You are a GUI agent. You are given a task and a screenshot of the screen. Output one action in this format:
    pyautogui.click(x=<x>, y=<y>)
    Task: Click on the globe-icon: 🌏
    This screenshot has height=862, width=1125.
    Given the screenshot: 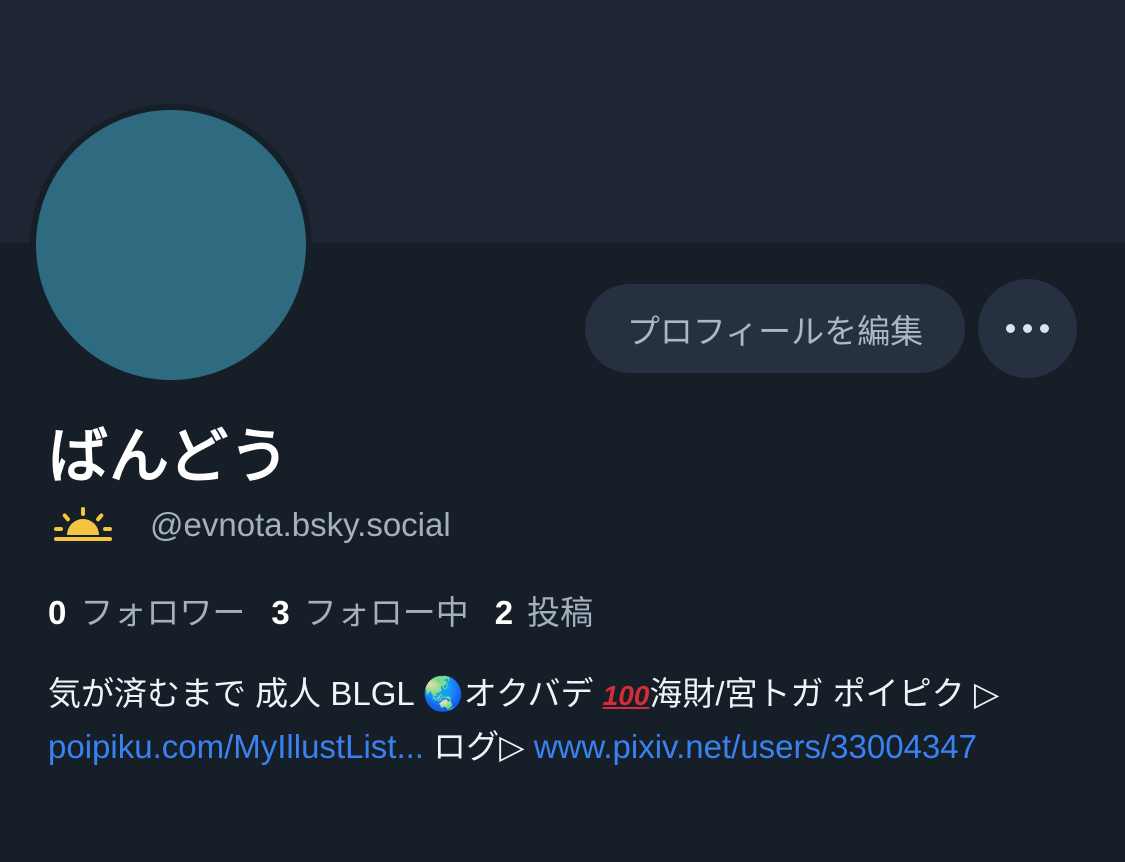 What is the action you would take?
    pyautogui.click(x=443, y=693)
    